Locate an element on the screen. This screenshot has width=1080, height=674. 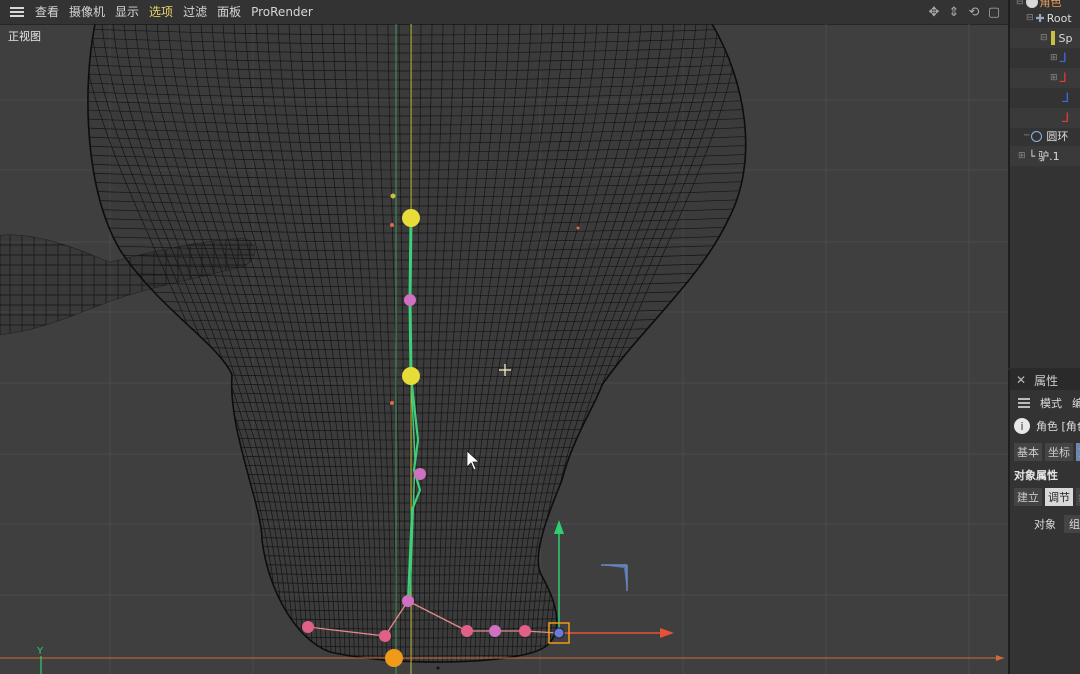
tree-item-leg-1: ⊞ ⅃ is located at coordinates (1058, 58).